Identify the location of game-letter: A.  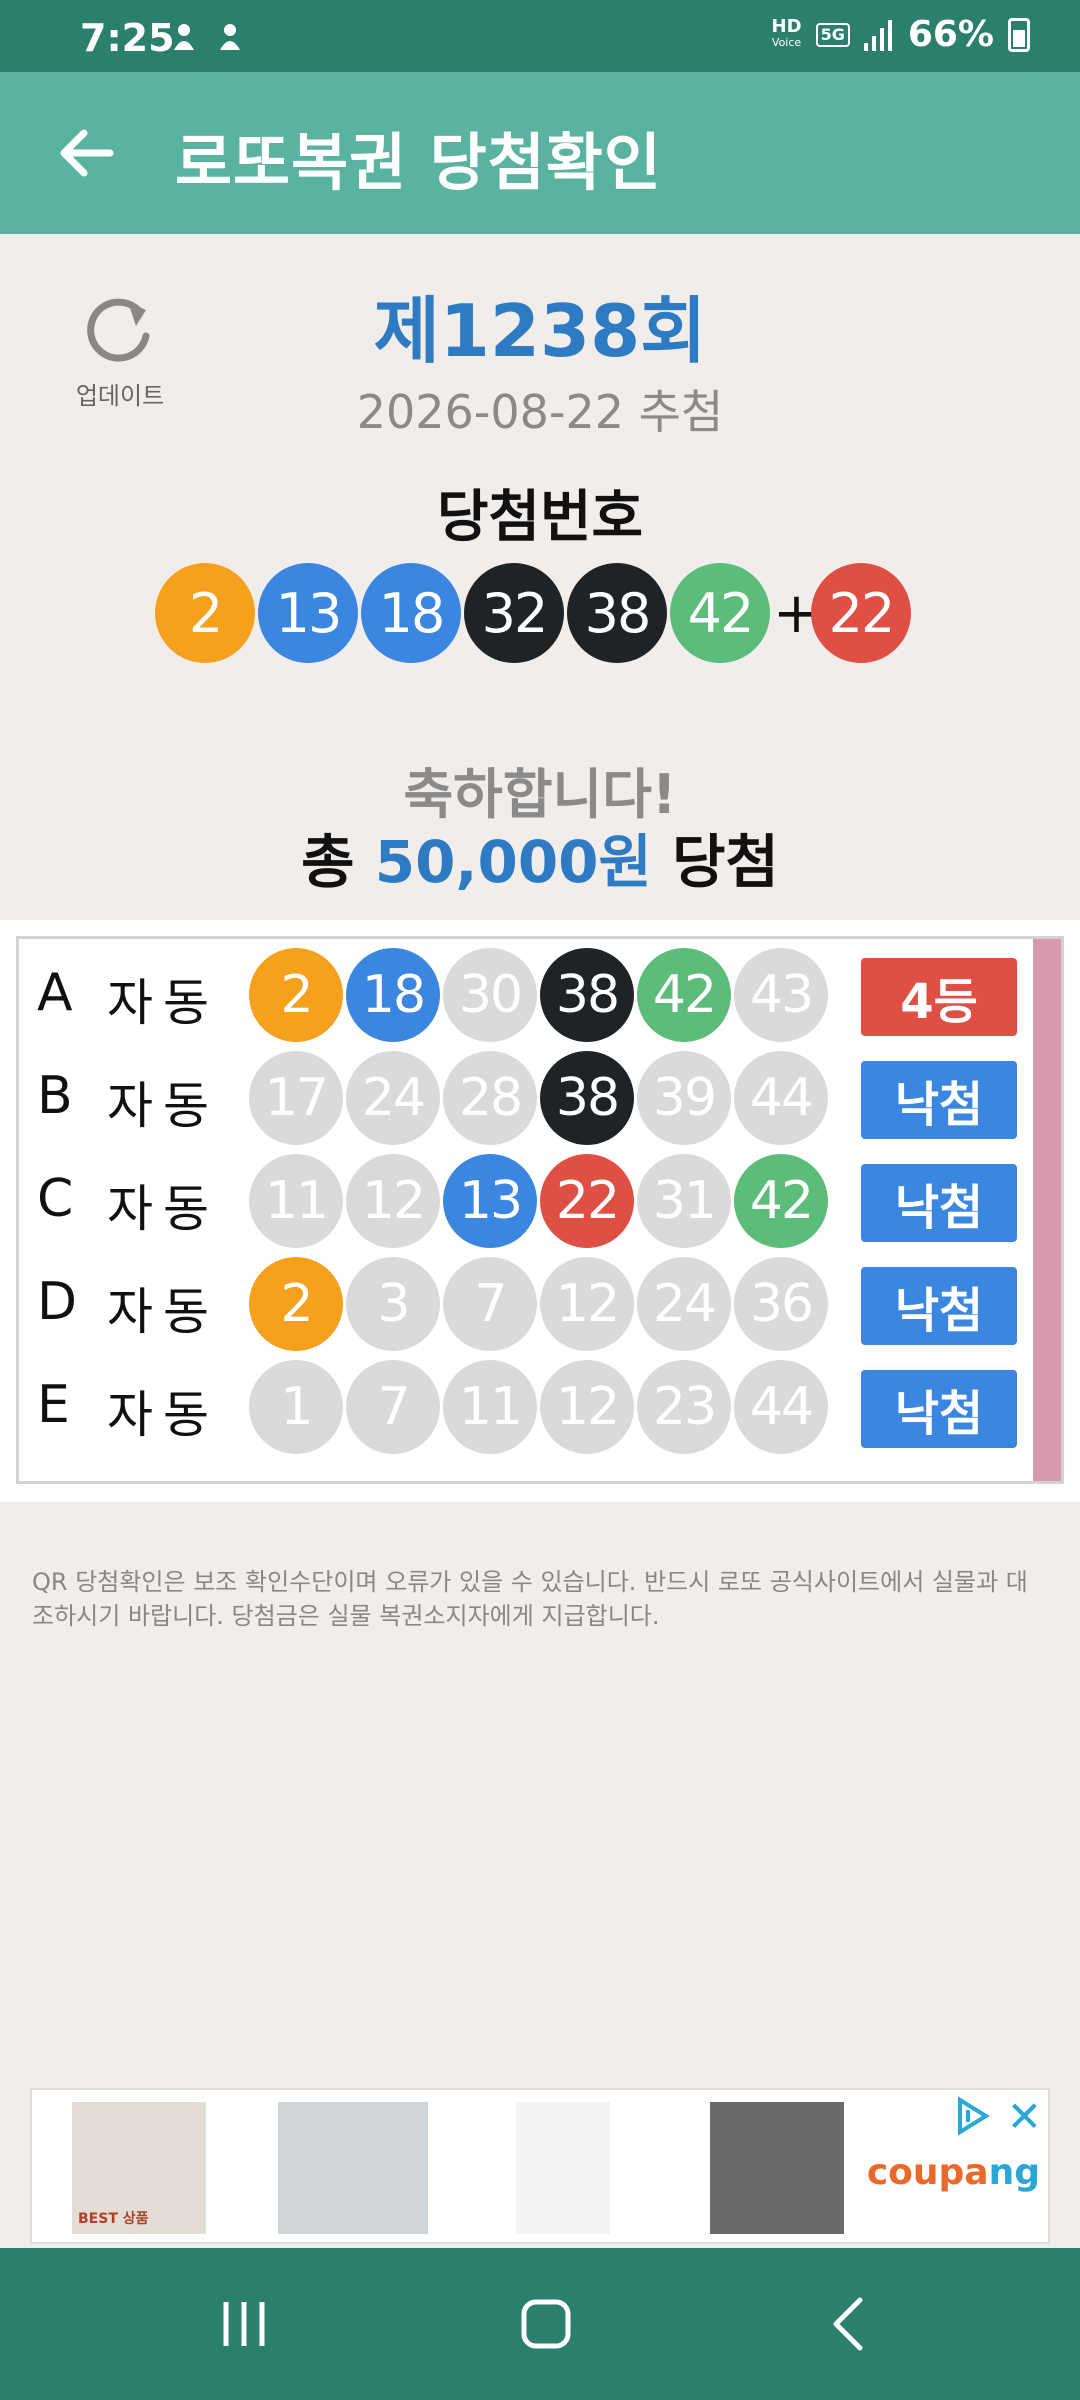
(55, 993).